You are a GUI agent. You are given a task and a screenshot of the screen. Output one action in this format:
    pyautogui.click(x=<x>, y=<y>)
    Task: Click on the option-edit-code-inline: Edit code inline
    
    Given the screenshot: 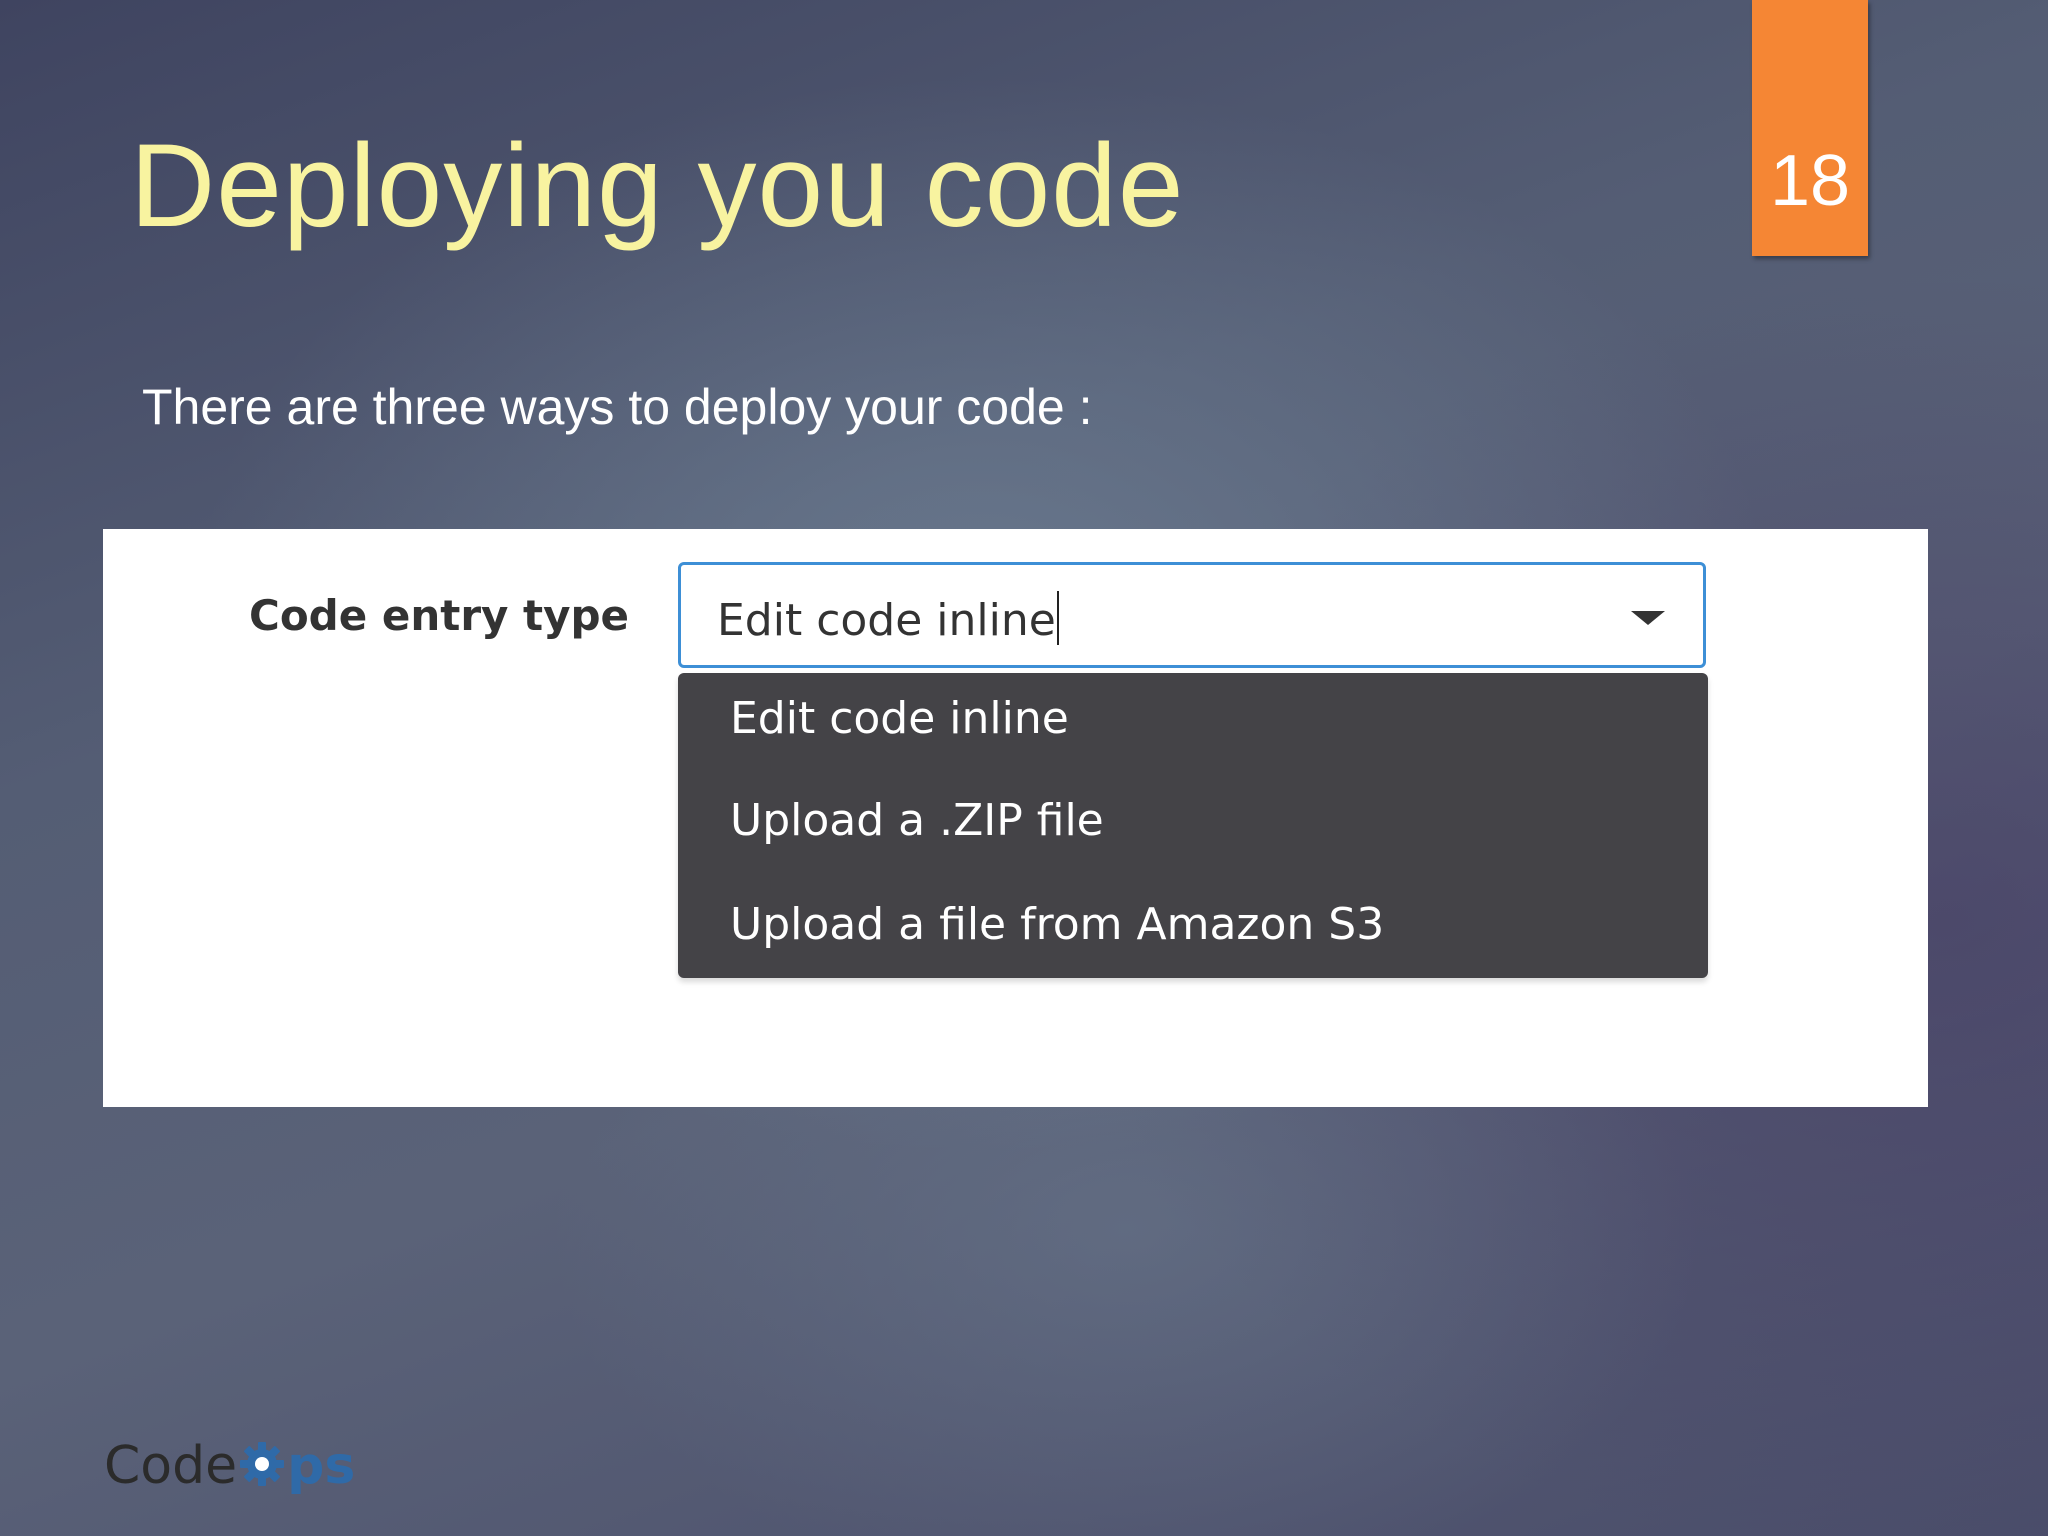 What is the action you would take?
    pyautogui.click(x=899, y=718)
    